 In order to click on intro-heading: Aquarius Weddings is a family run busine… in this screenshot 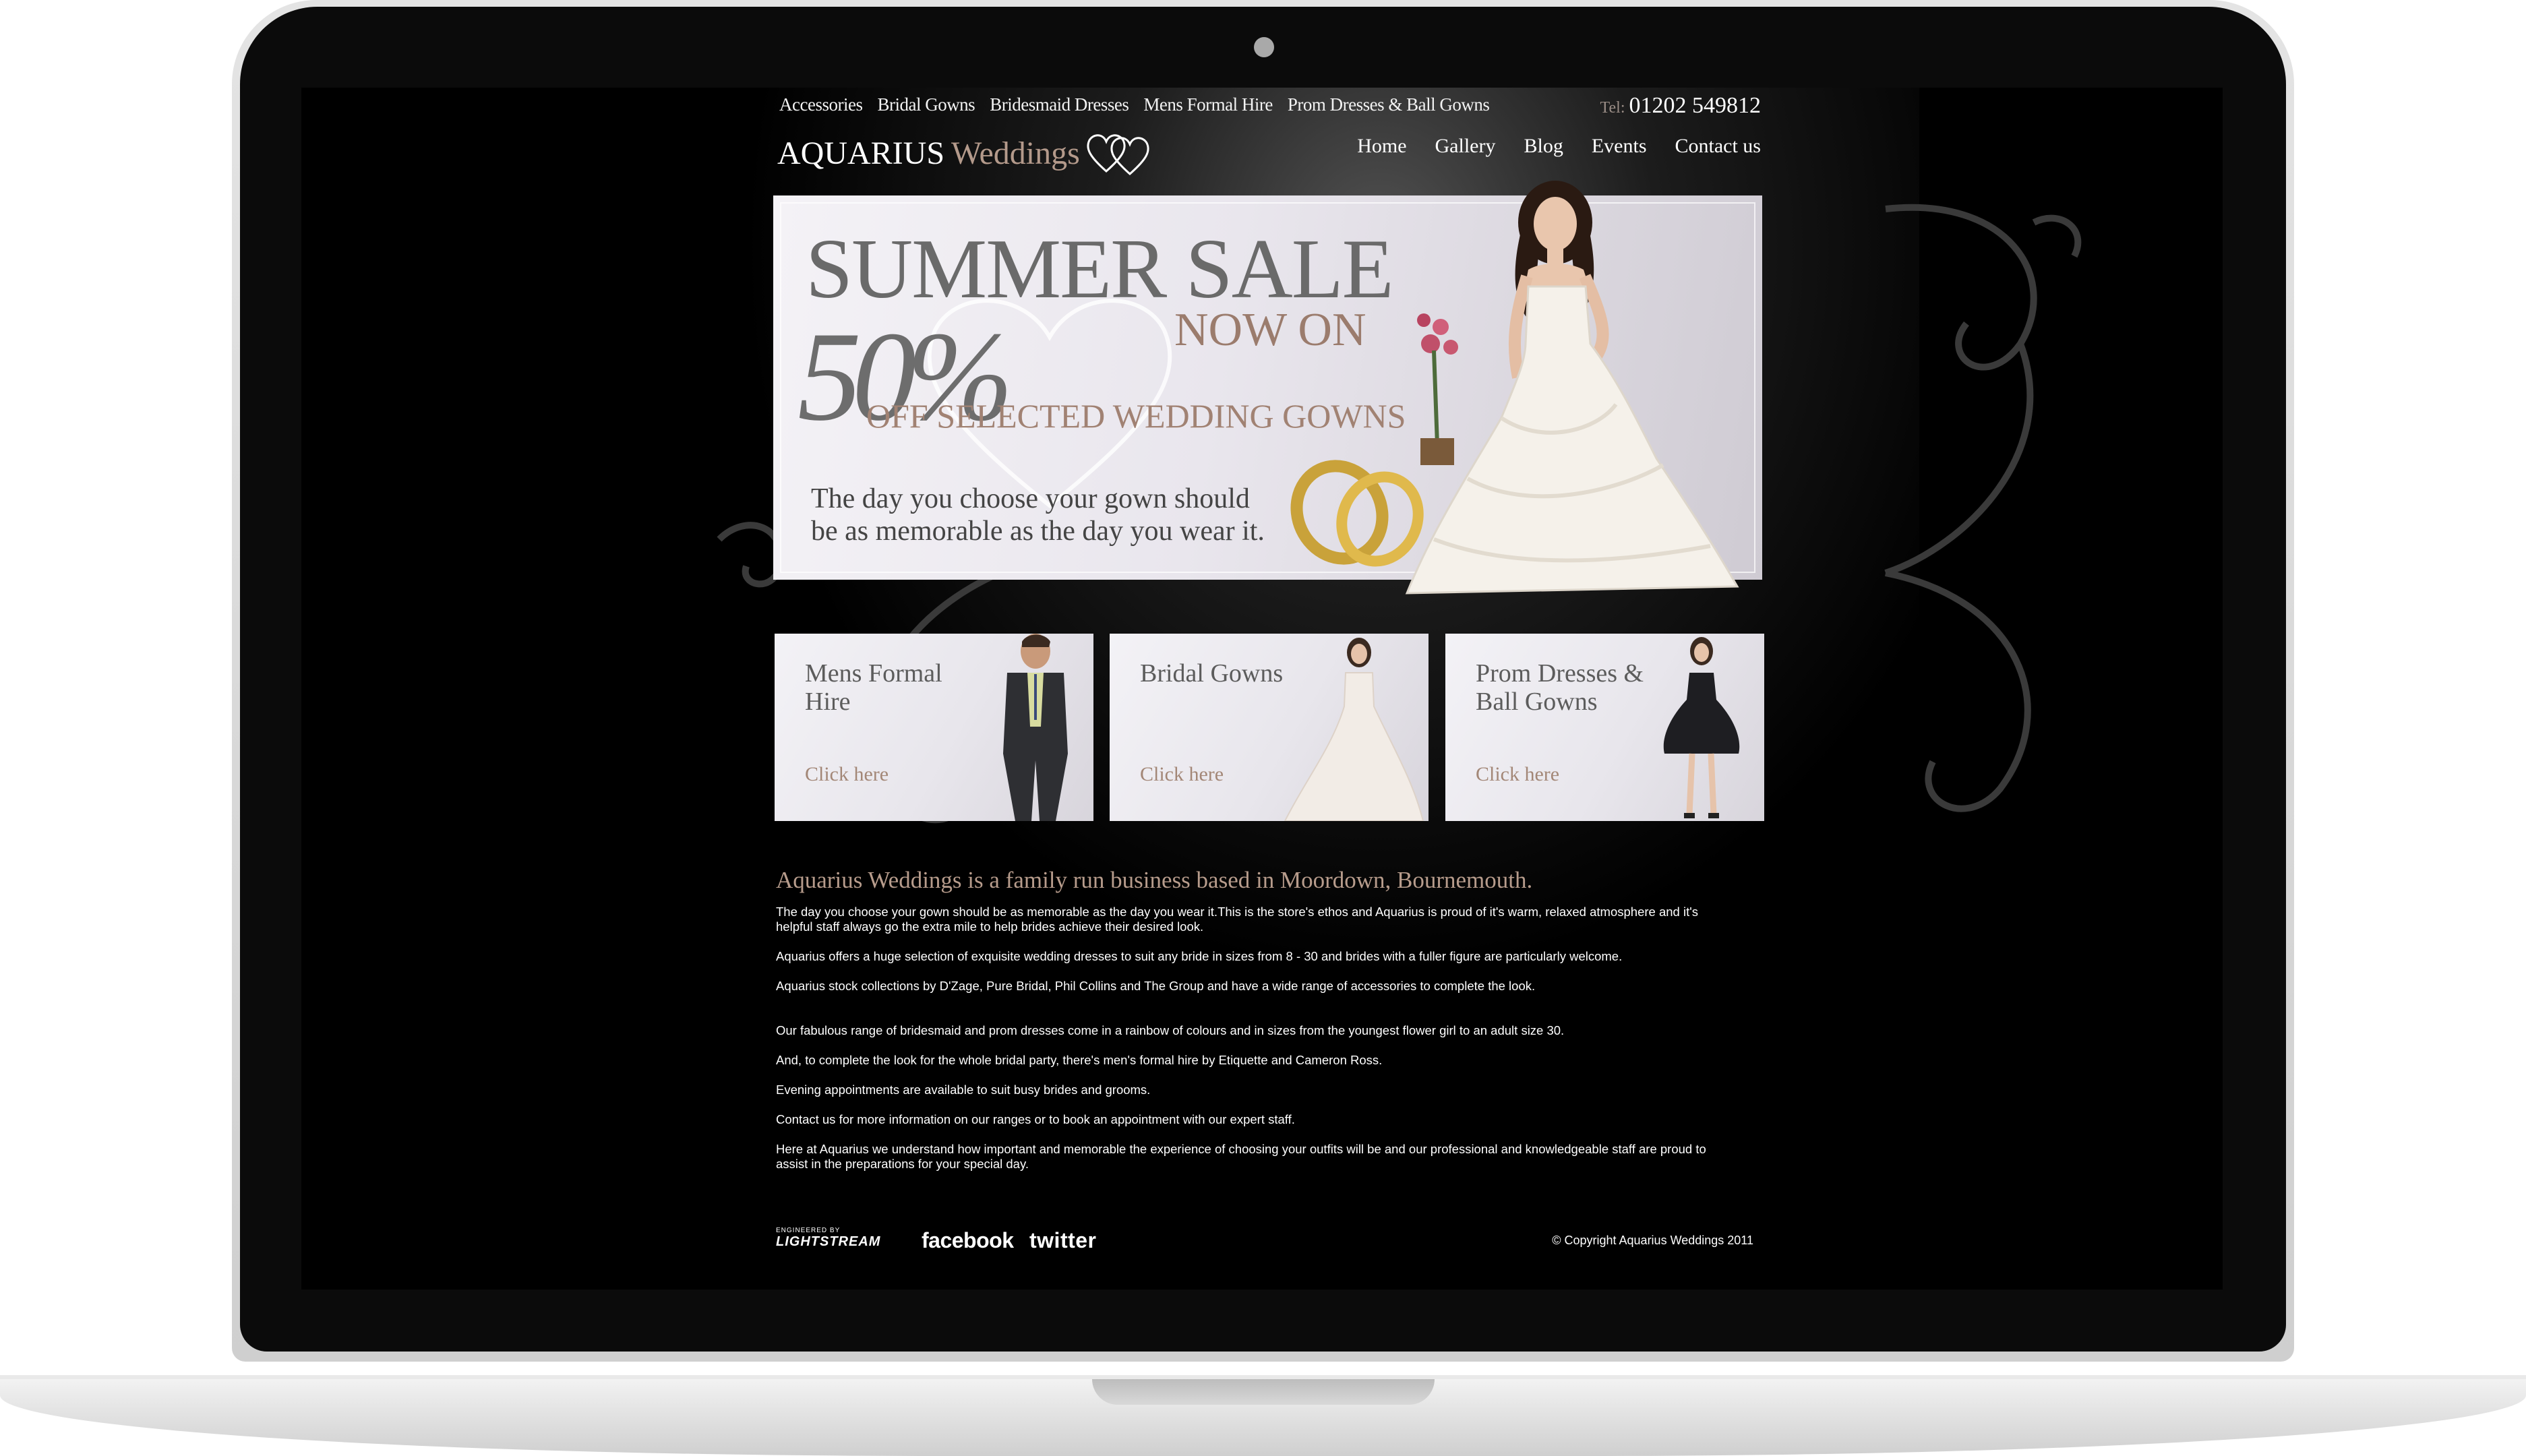, I will do `click(1154, 880)`.